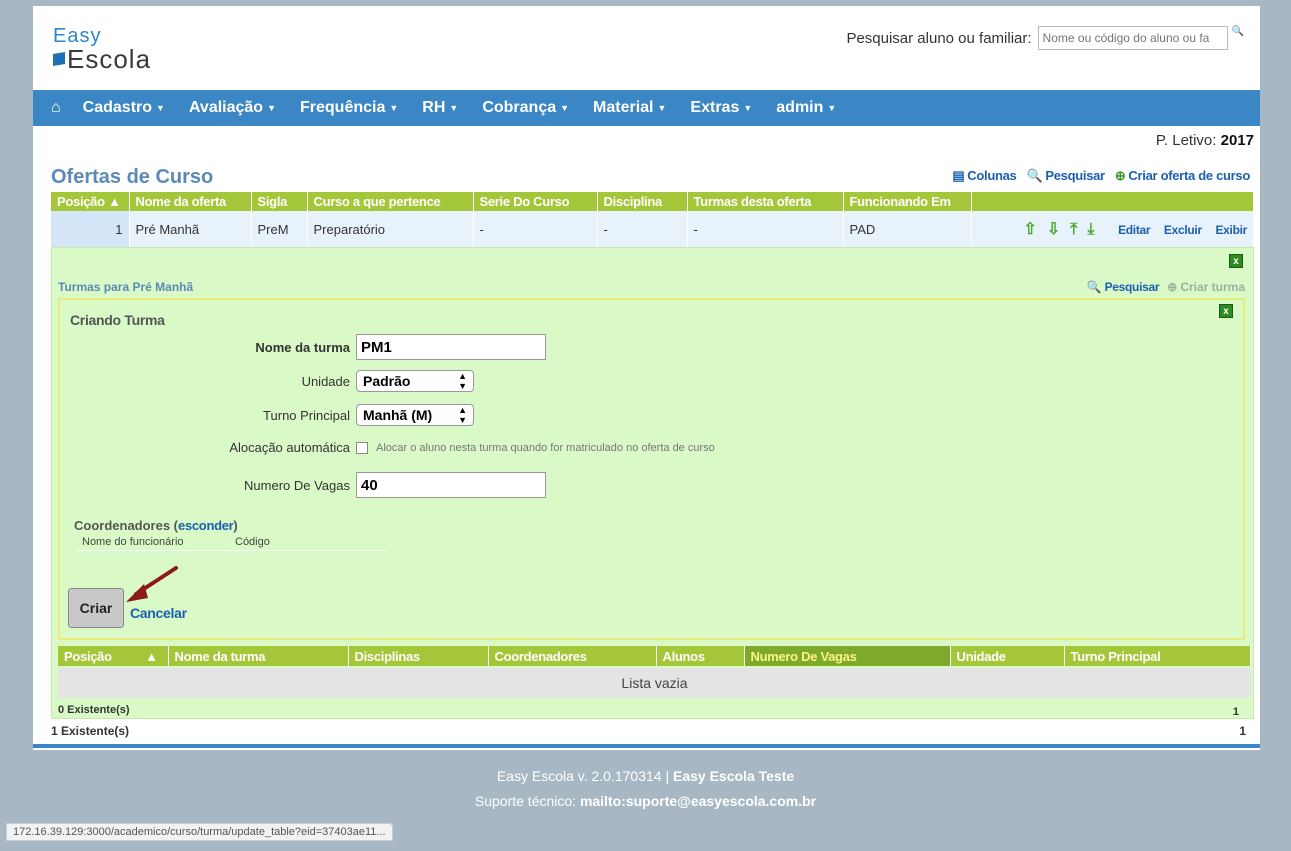 The image size is (1291, 851). I want to click on vagas-input, so click(451, 485).